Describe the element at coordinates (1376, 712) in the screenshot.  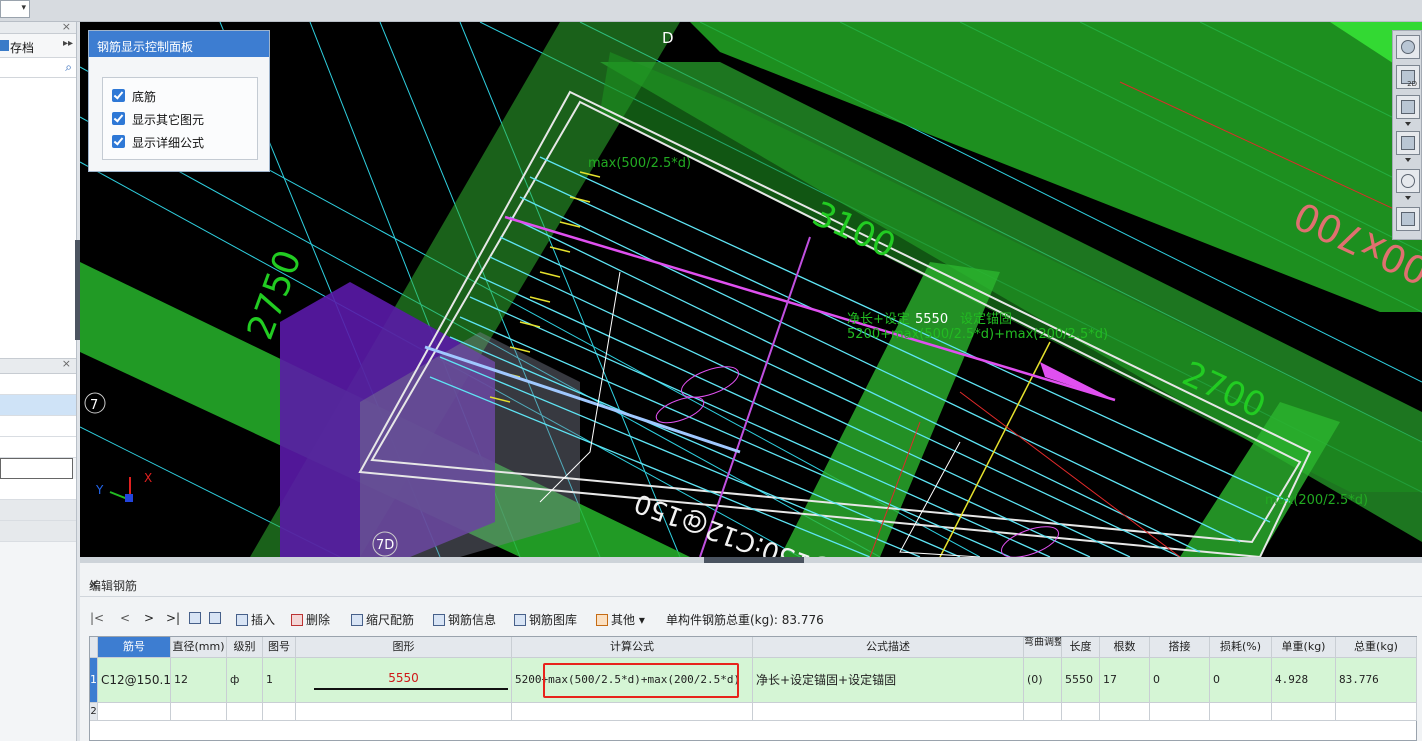
I see `cell-total-weight` at that location.